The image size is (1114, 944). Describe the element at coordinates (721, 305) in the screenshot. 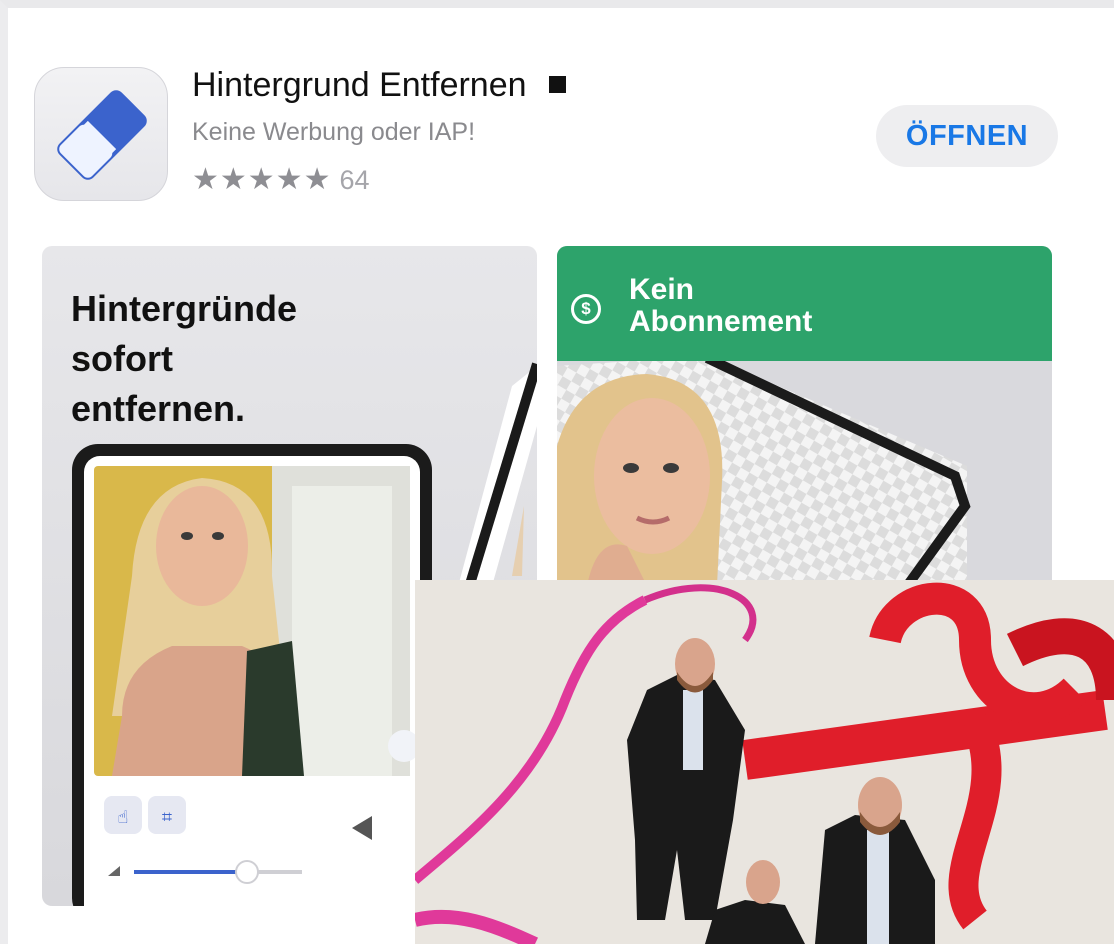

I see `banner-text: Kein Abonnement` at that location.